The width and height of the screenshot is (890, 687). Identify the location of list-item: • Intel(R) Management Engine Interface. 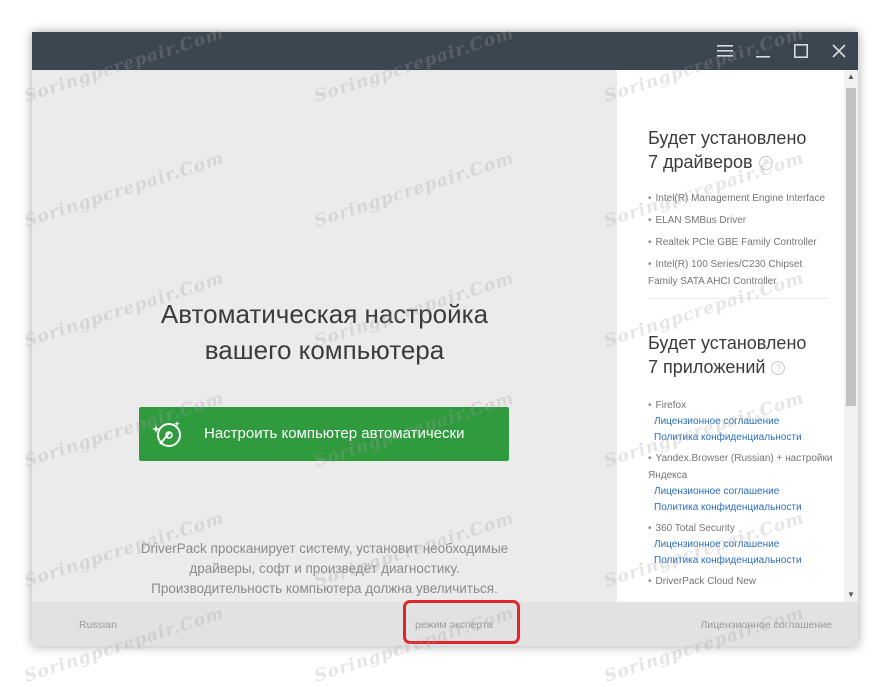
(740, 198).